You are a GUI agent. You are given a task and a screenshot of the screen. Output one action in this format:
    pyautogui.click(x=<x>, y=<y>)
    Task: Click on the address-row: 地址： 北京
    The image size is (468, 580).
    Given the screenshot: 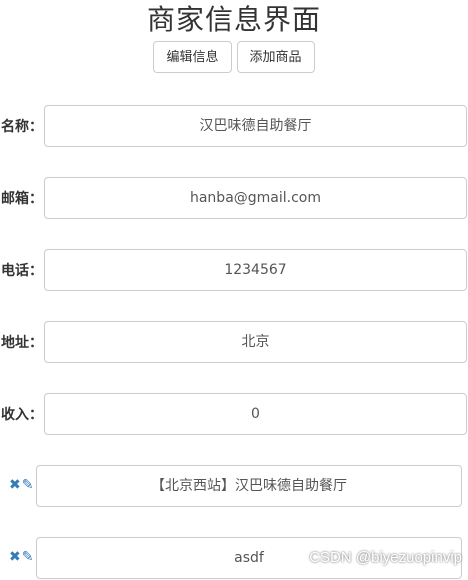 What is the action you would take?
    pyautogui.click(x=234, y=342)
    